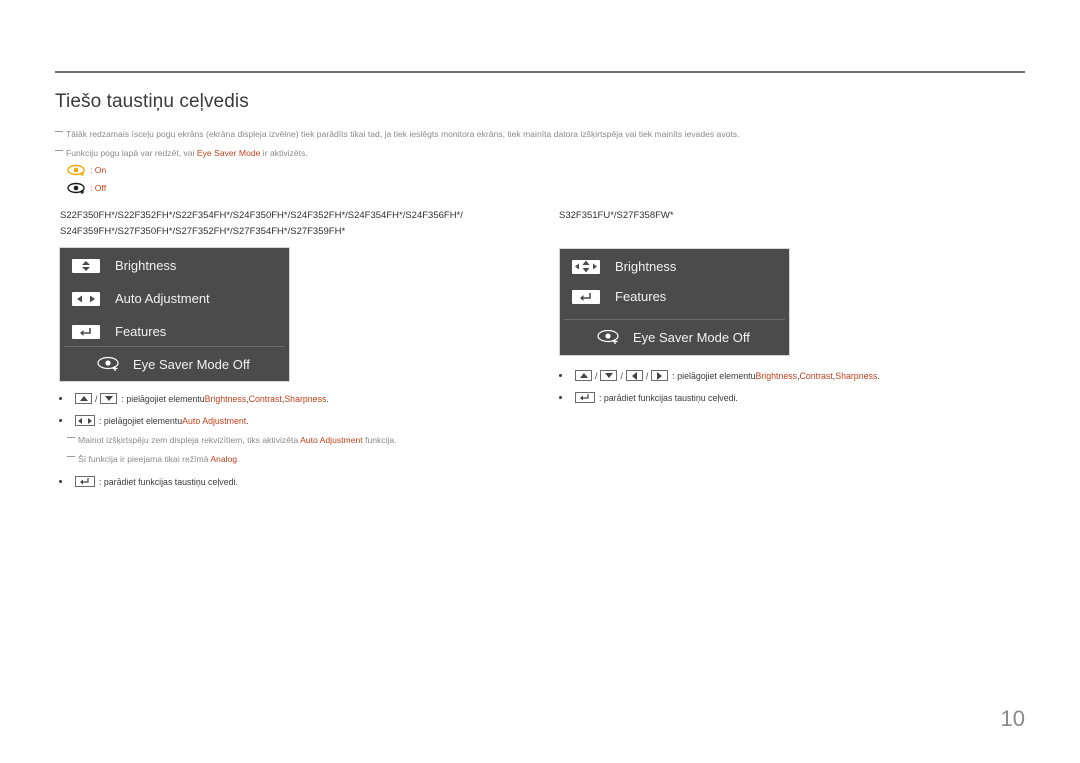  I want to click on note-text: Šī funkcija ir pieejama tikai režīmā, so click(144, 459).